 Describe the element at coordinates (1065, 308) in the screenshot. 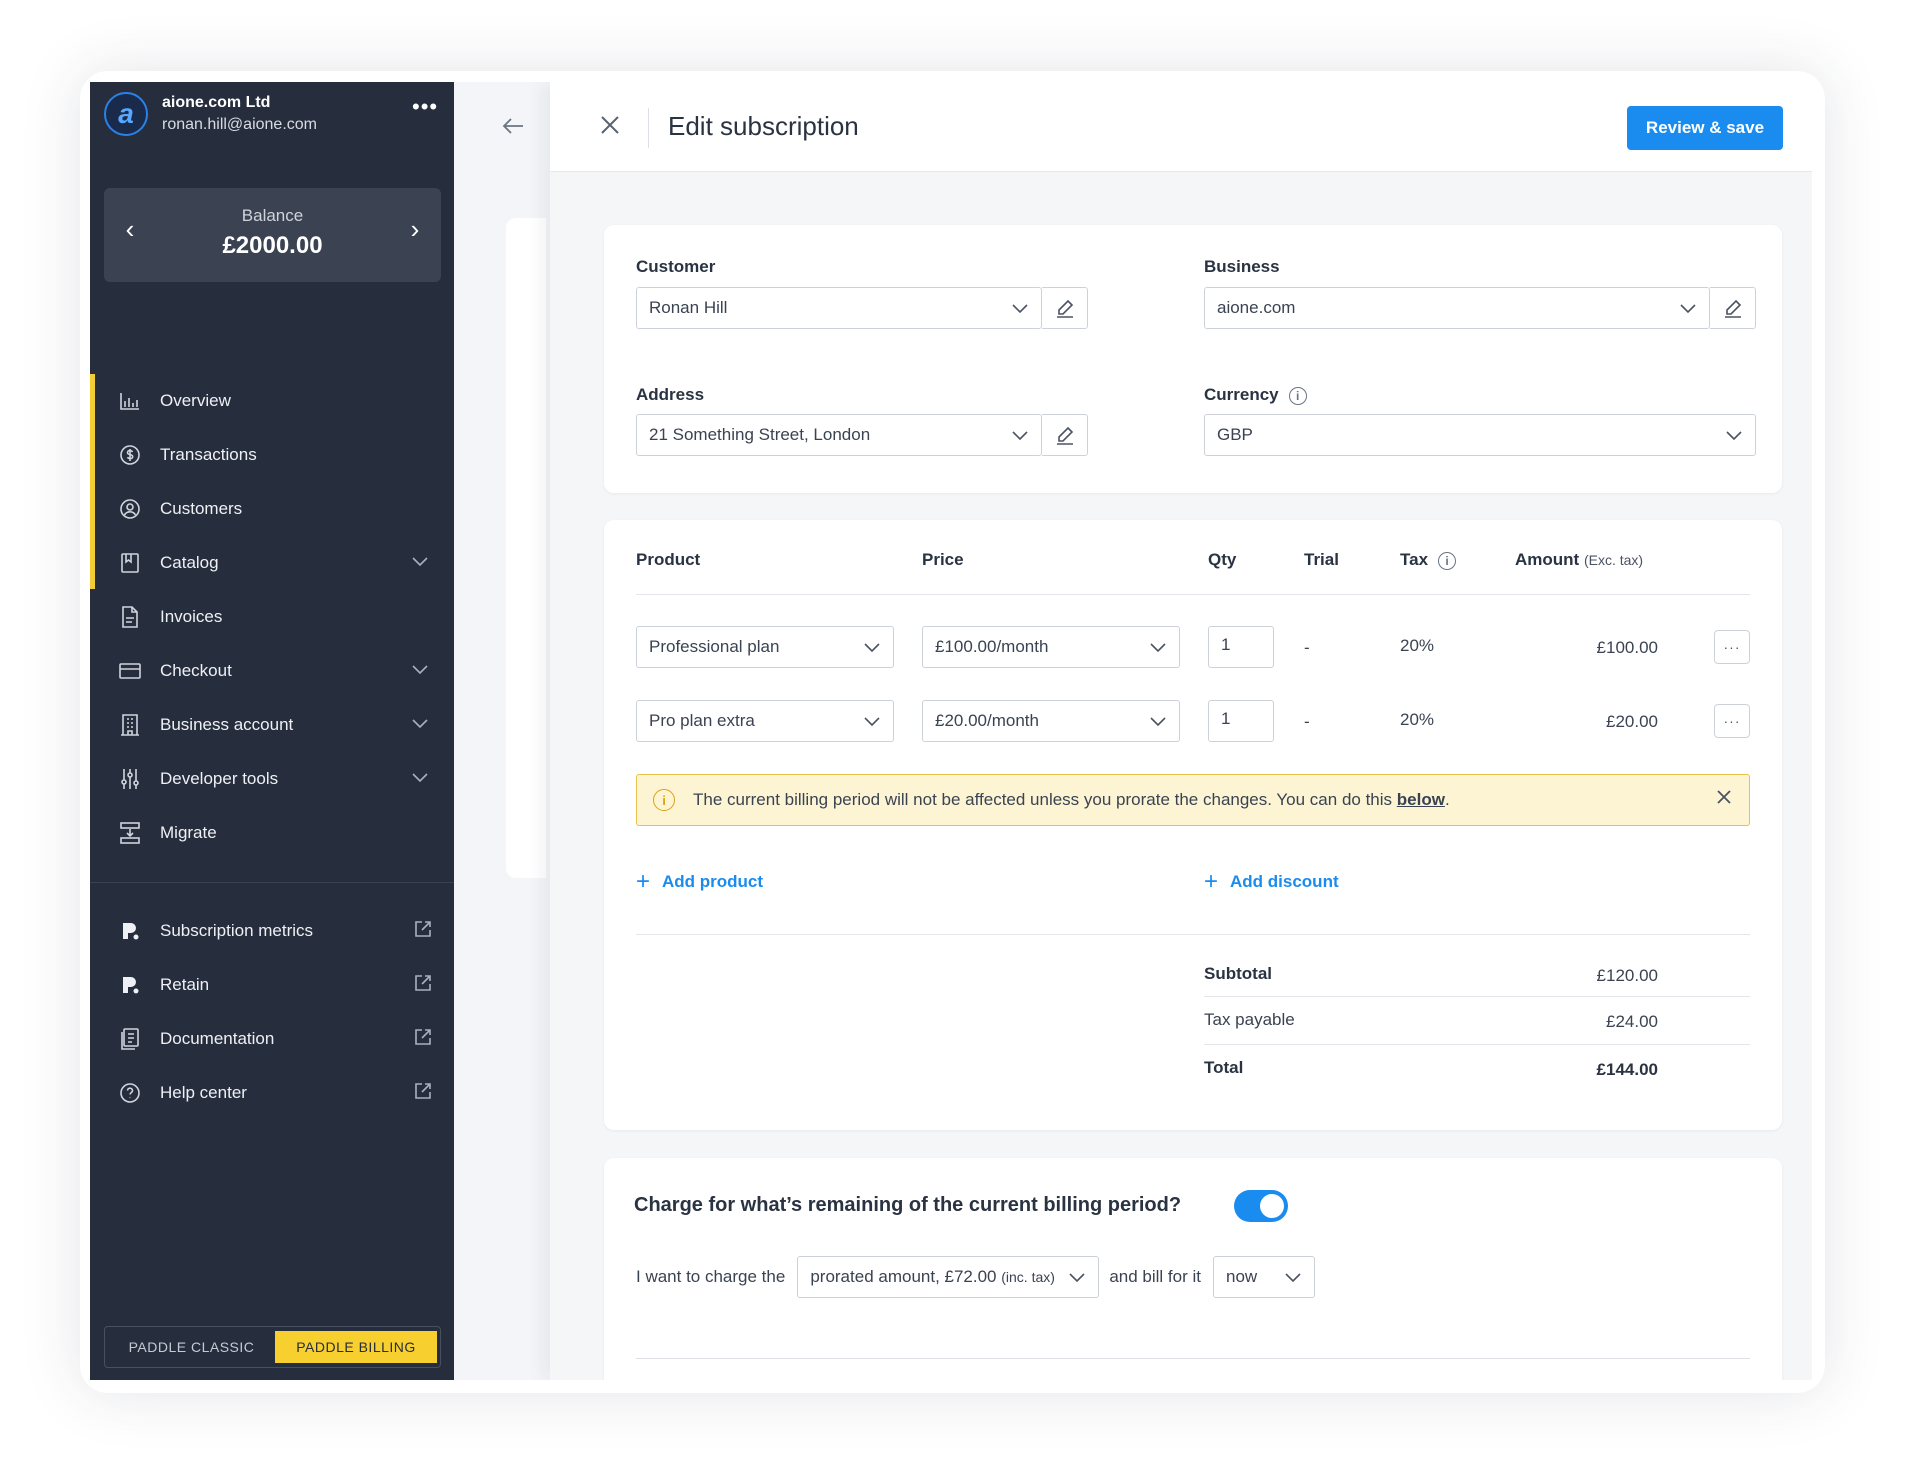

I see `edit-customer-button` at that location.